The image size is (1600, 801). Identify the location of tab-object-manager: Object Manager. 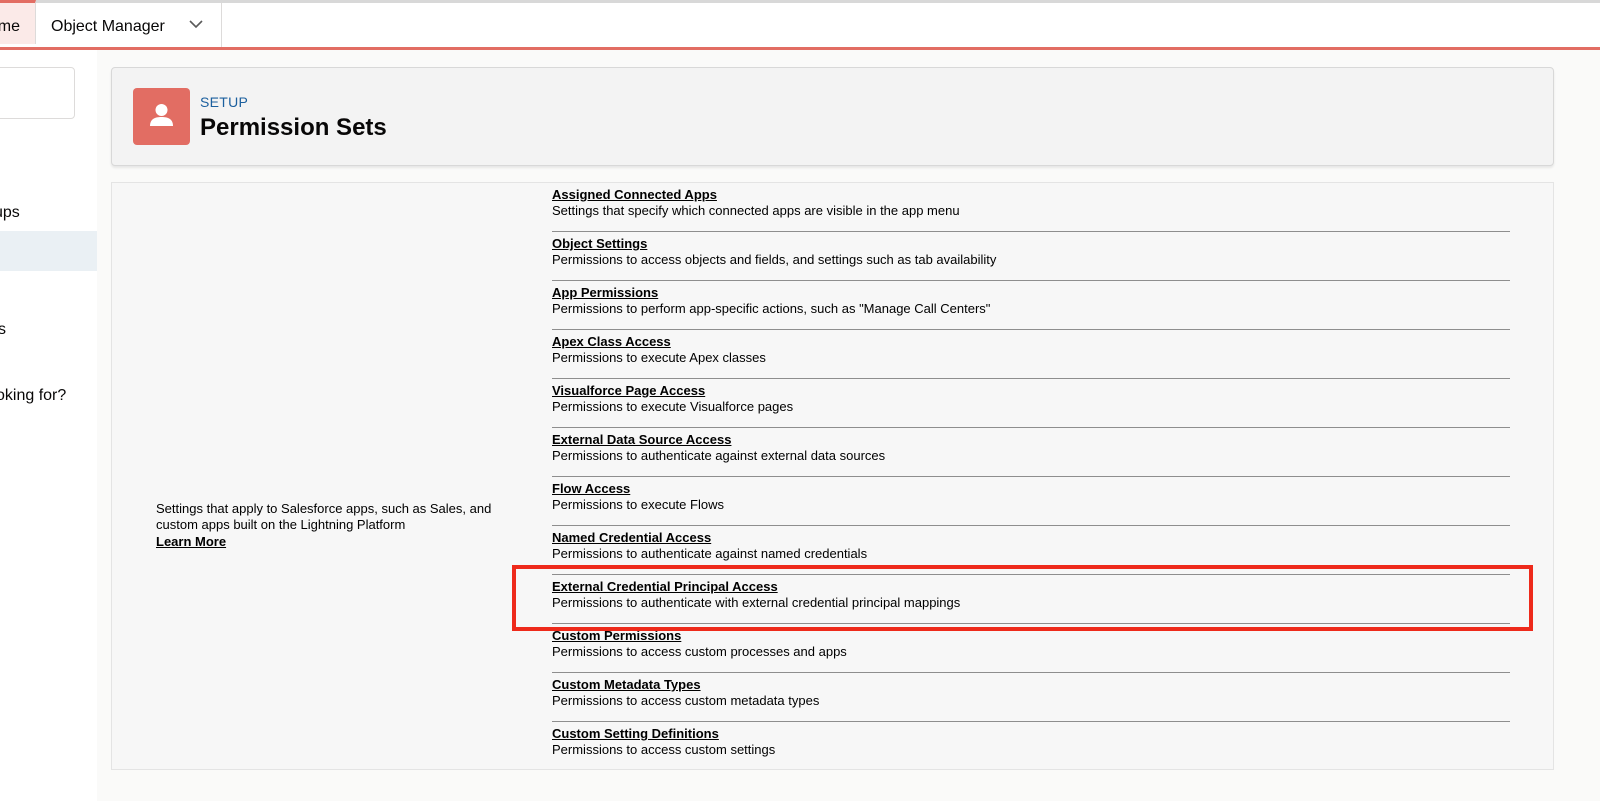
(129, 25).